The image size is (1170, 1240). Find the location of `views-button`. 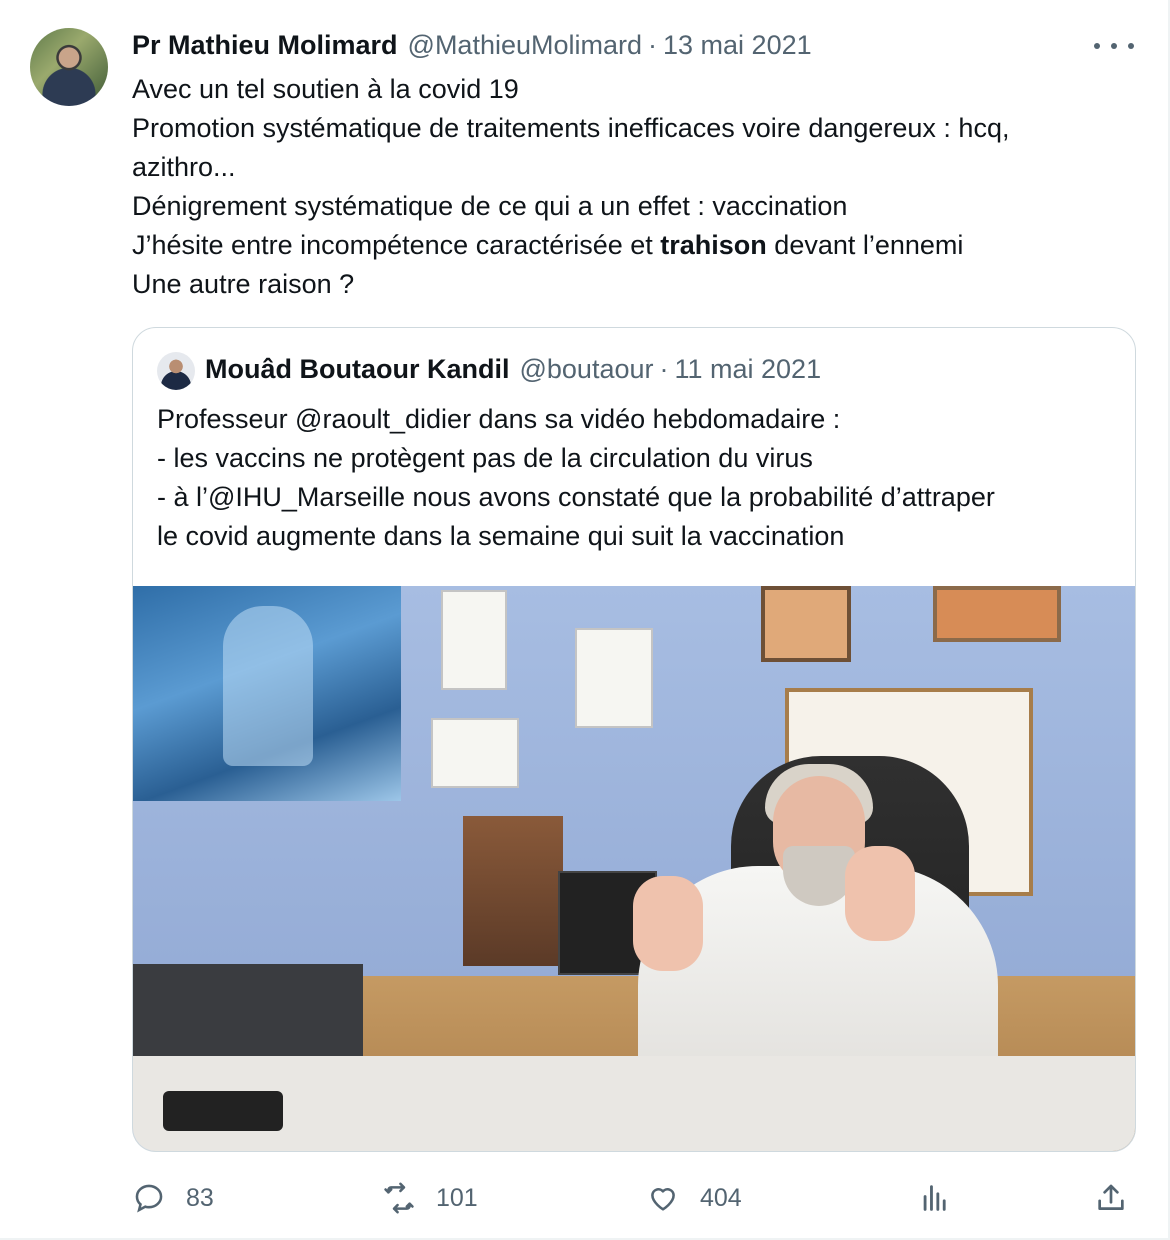

views-button is located at coordinates (935, 1198).